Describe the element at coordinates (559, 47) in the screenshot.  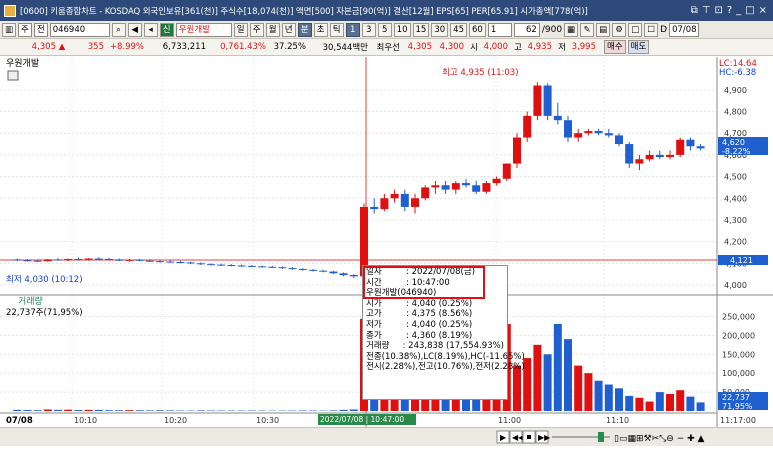
I see `low-label: 저` at that location.